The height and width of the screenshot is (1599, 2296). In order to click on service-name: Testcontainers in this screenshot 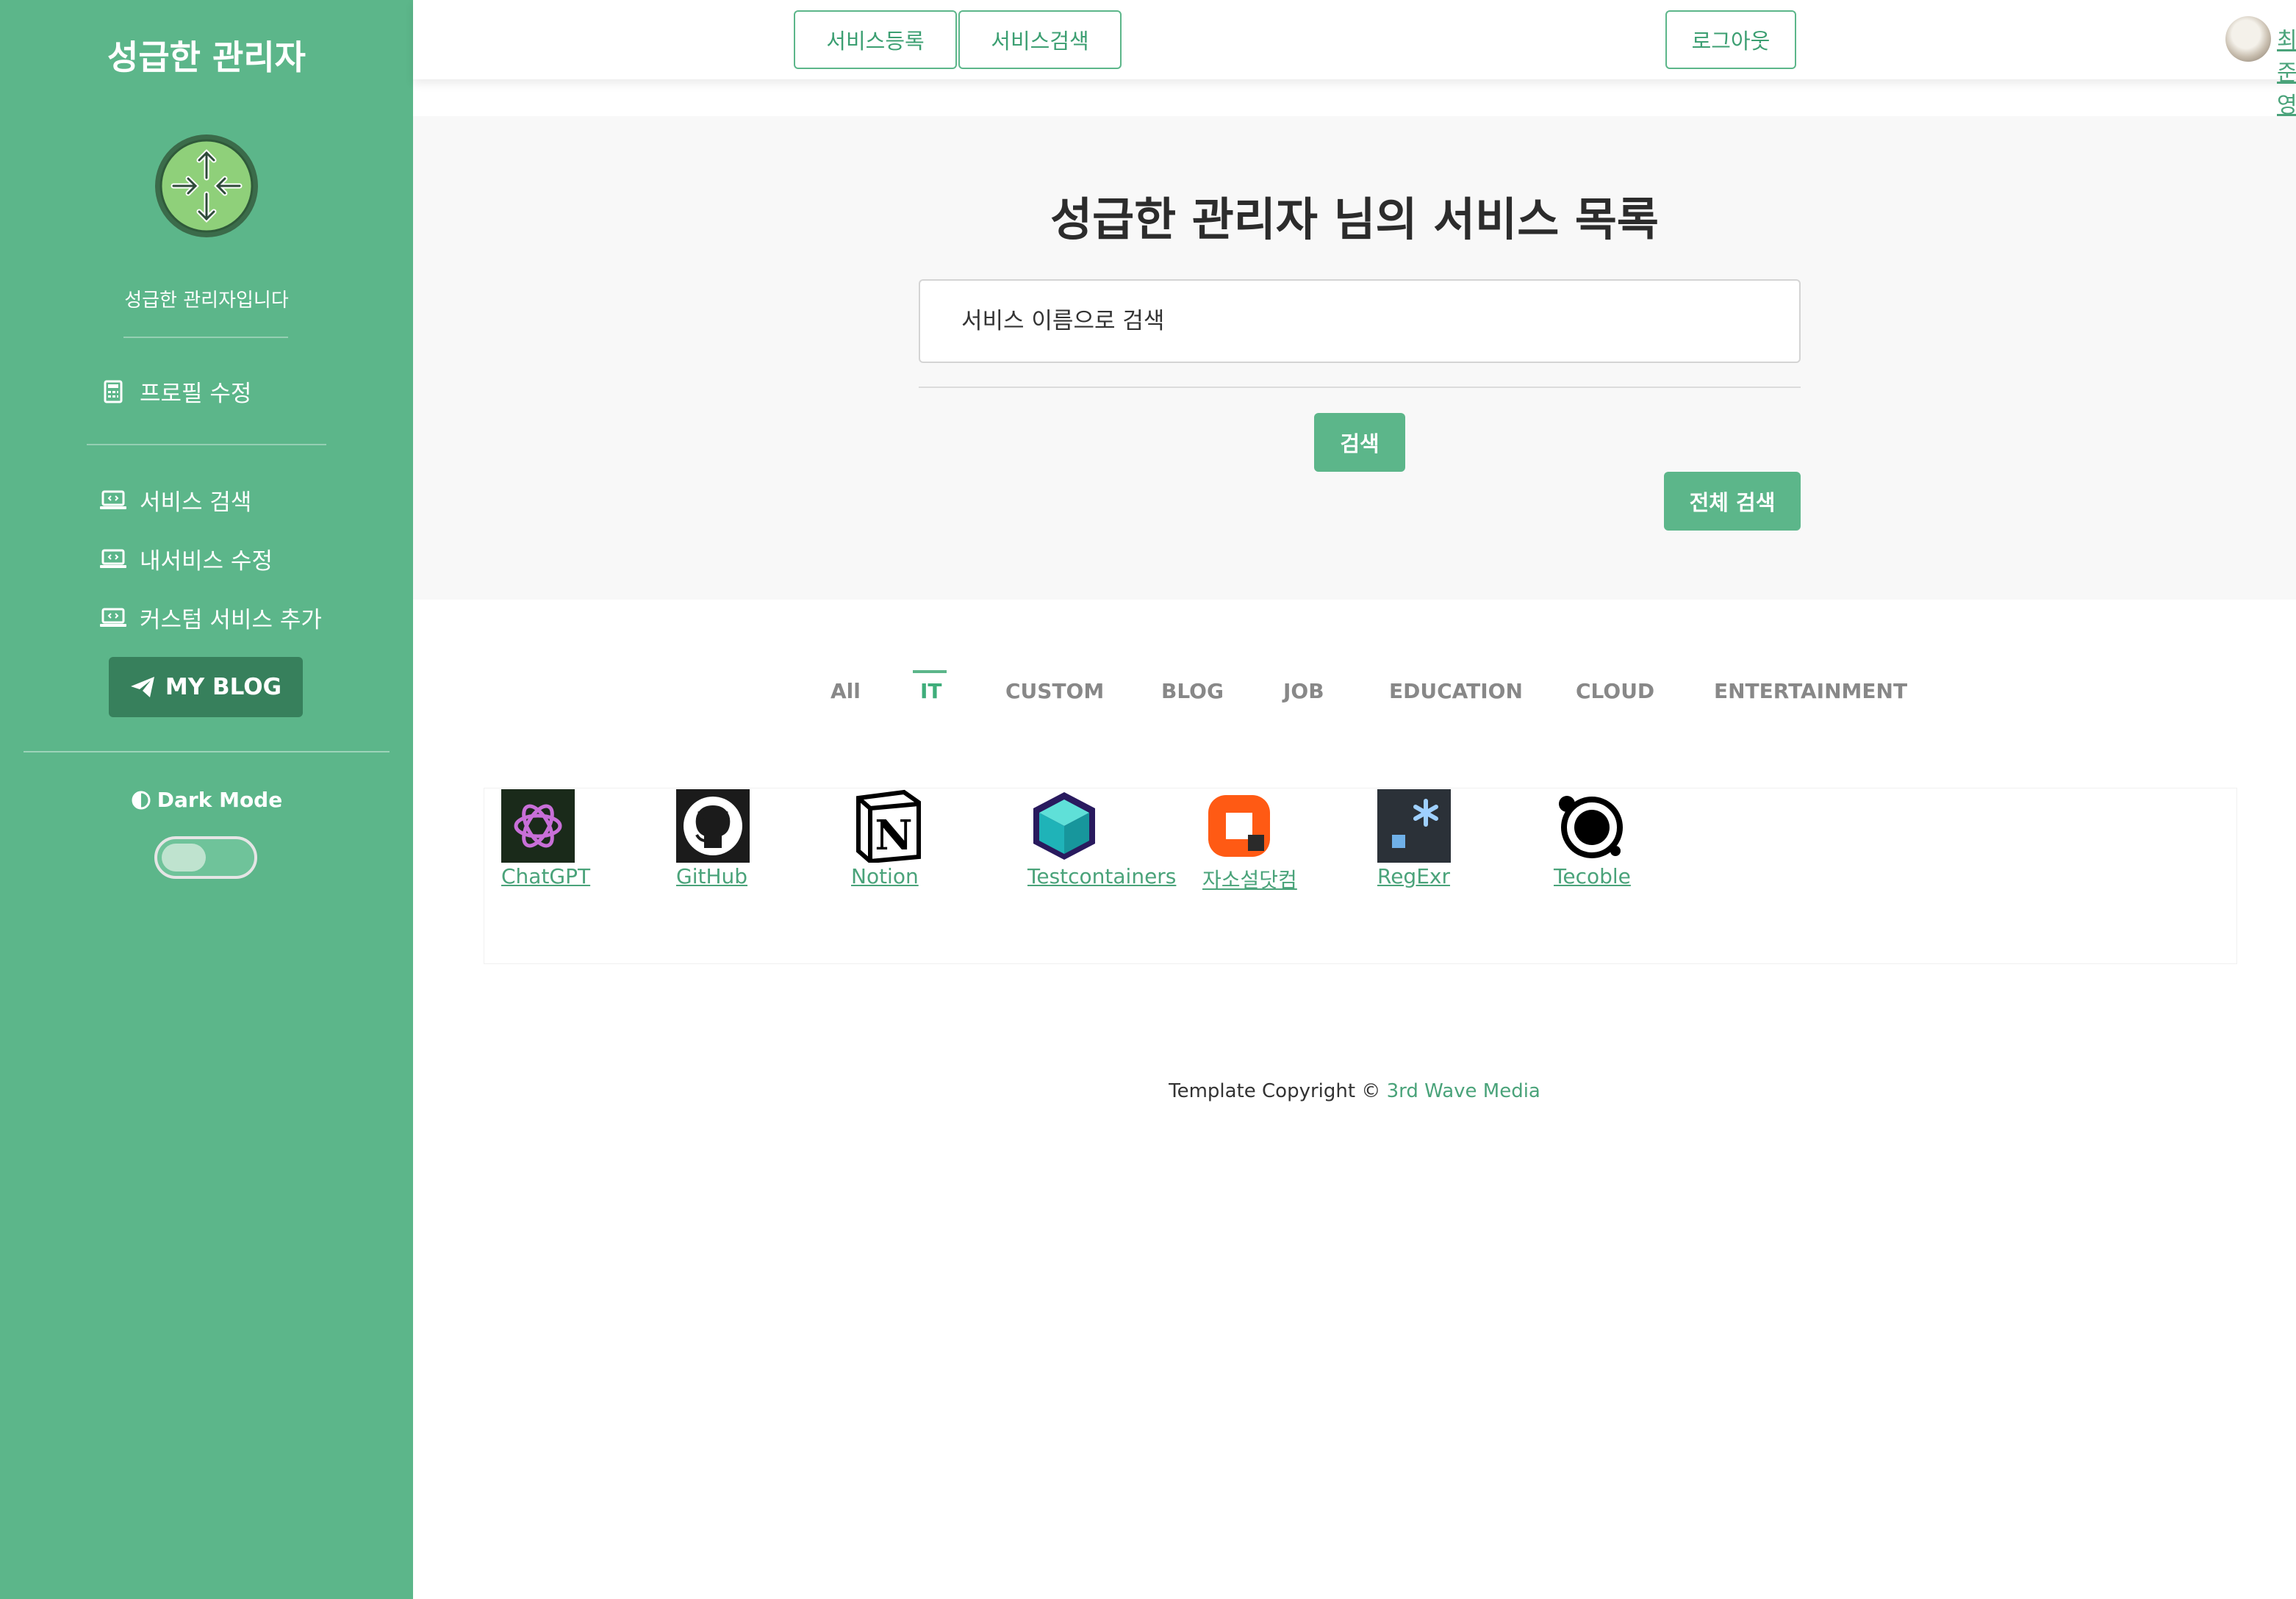, I will do `click(1102, 876)`.